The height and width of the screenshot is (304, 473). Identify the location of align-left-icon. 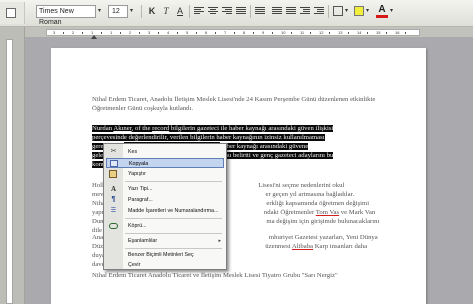
(199, 11).